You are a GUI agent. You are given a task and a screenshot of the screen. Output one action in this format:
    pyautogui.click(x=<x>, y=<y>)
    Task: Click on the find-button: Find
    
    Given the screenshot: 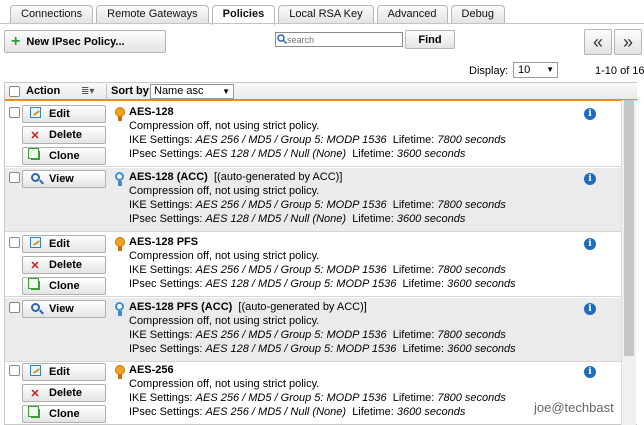 What is the action you would take?
    pyautogui.click(x=430, y=39)
    